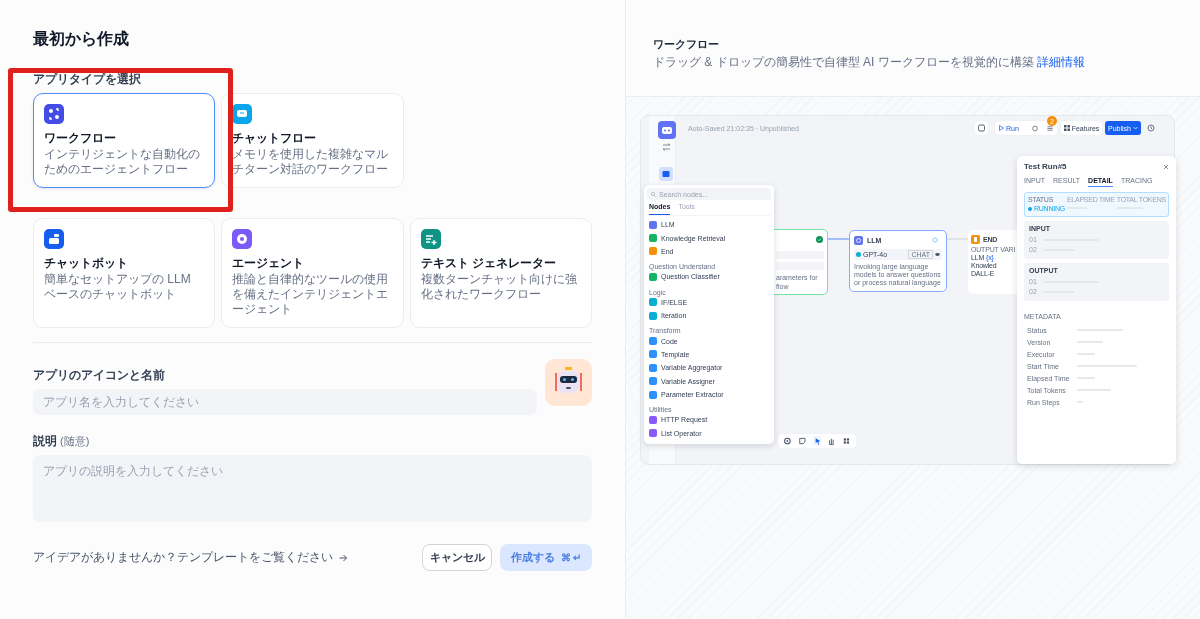 The width and height of the screenshot is (1200, 619). What do you see at coordinates (99, 375) in the screenshot?
I see `field-label: アプリのアイコンと名前` at bounding box center [99, 375].